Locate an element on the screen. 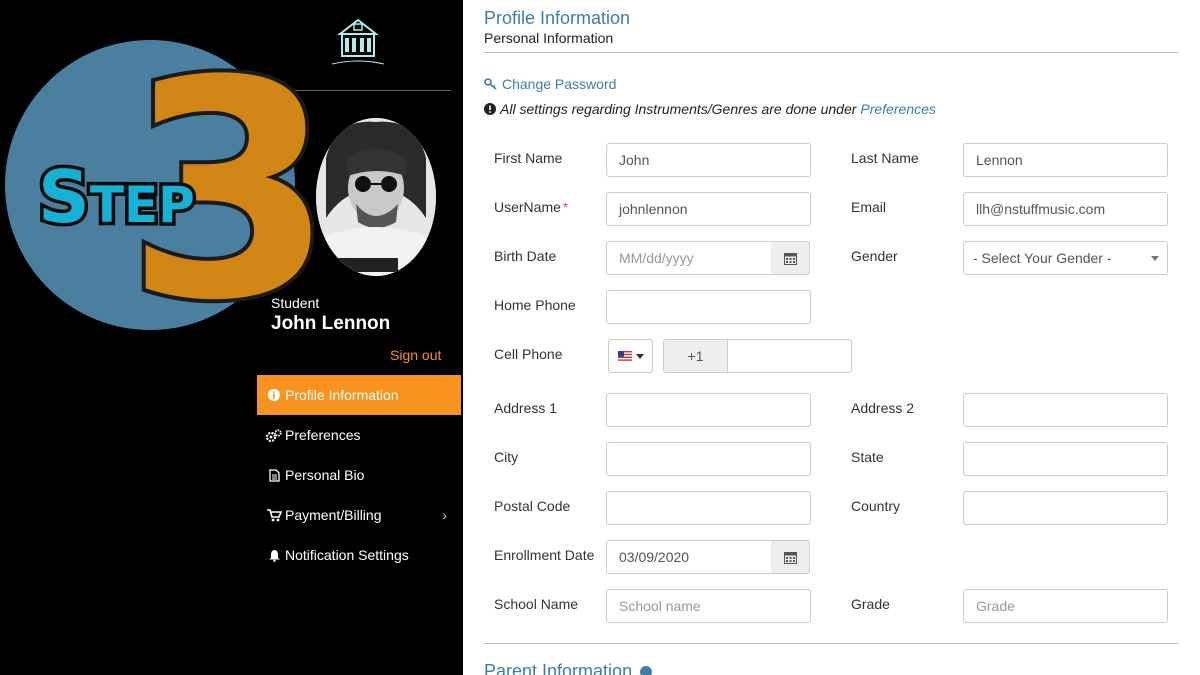 The height and width of the screenshot is (675, 1200). gender-select: - Select Your Gender - is located at coordinates (1065, 258).